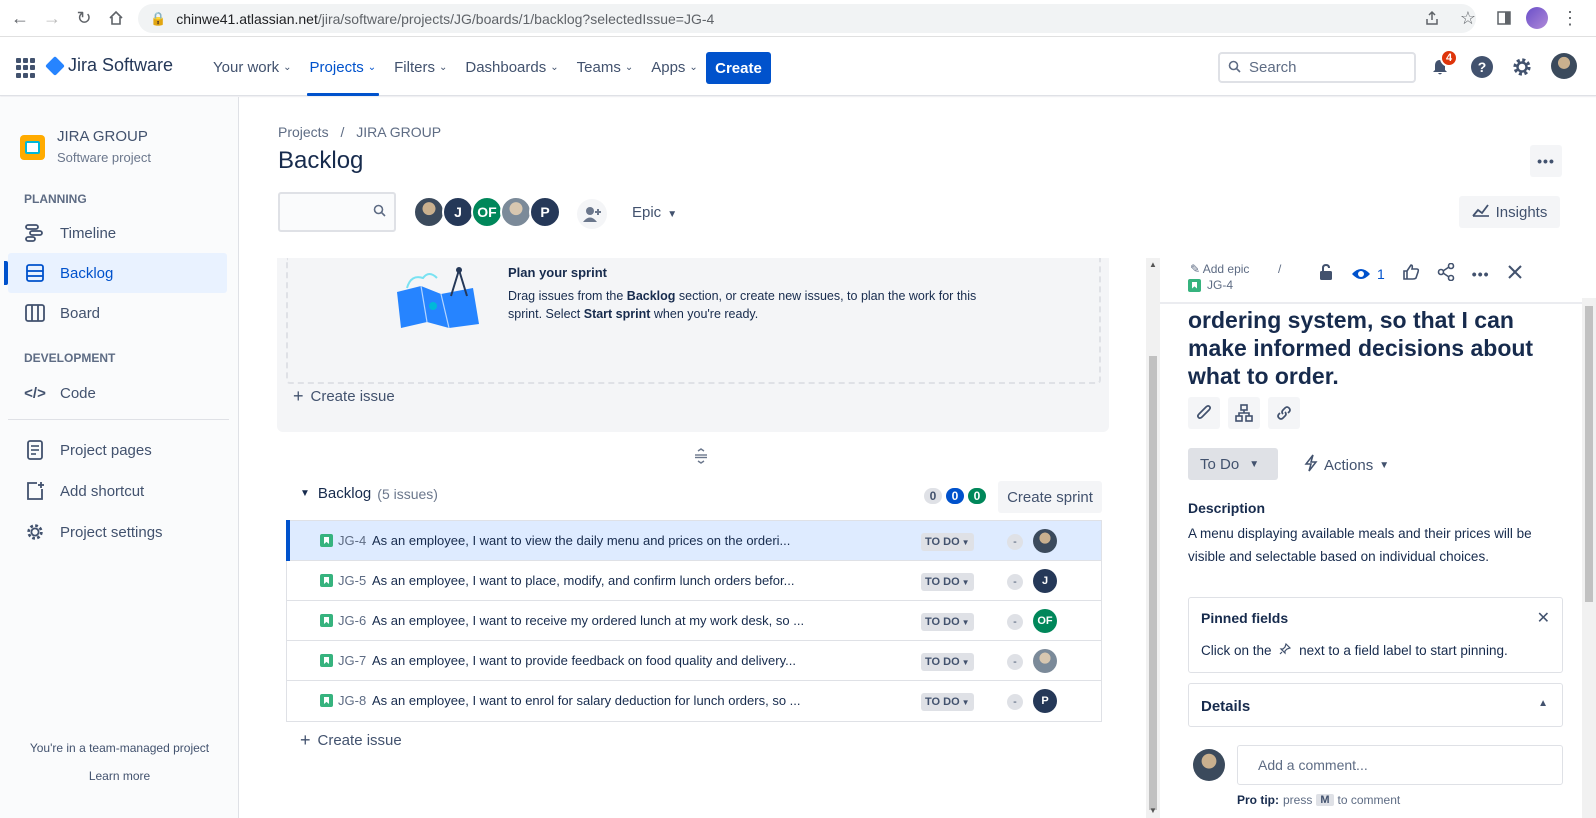  Describe the element at coordinates (674, 67) in the screenshot. I see `nav-apps: Apps ⌄` at that location.